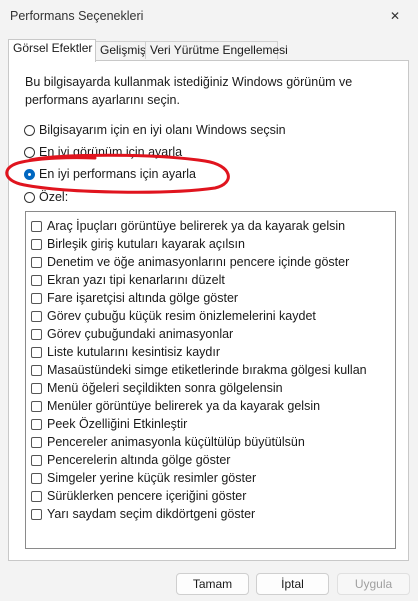 The height and width of the screenshot is (601, 418). I want to click on effect-item: Pencerelerin altında gölge göster, so click(130, 460).